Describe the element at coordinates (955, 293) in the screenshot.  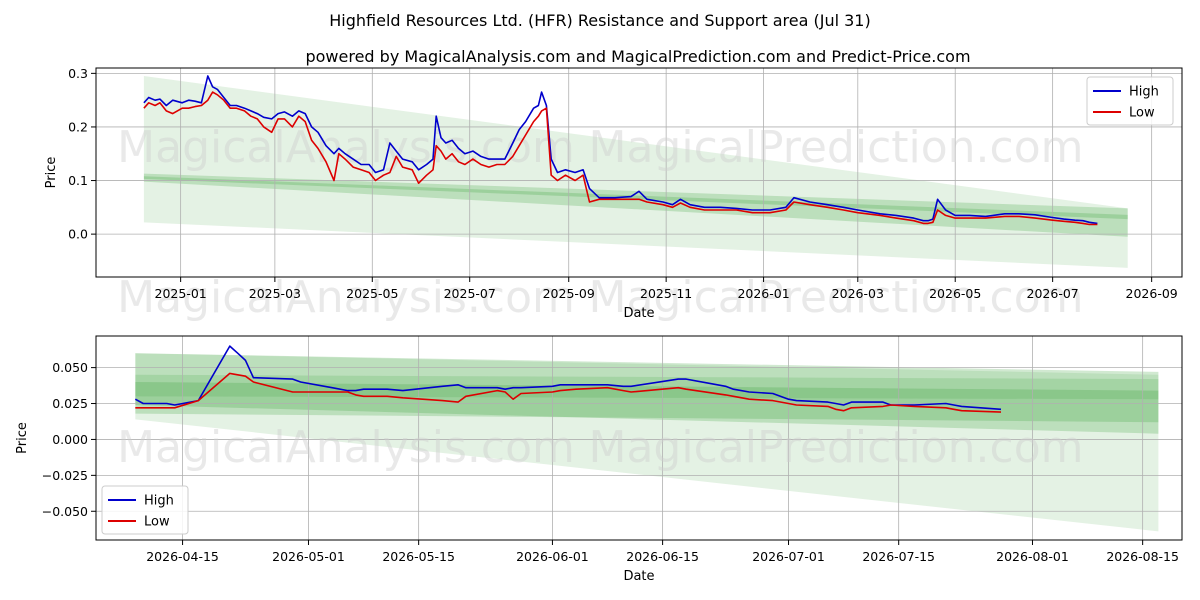
I see `x-tick-label: 2026-05` at that location.